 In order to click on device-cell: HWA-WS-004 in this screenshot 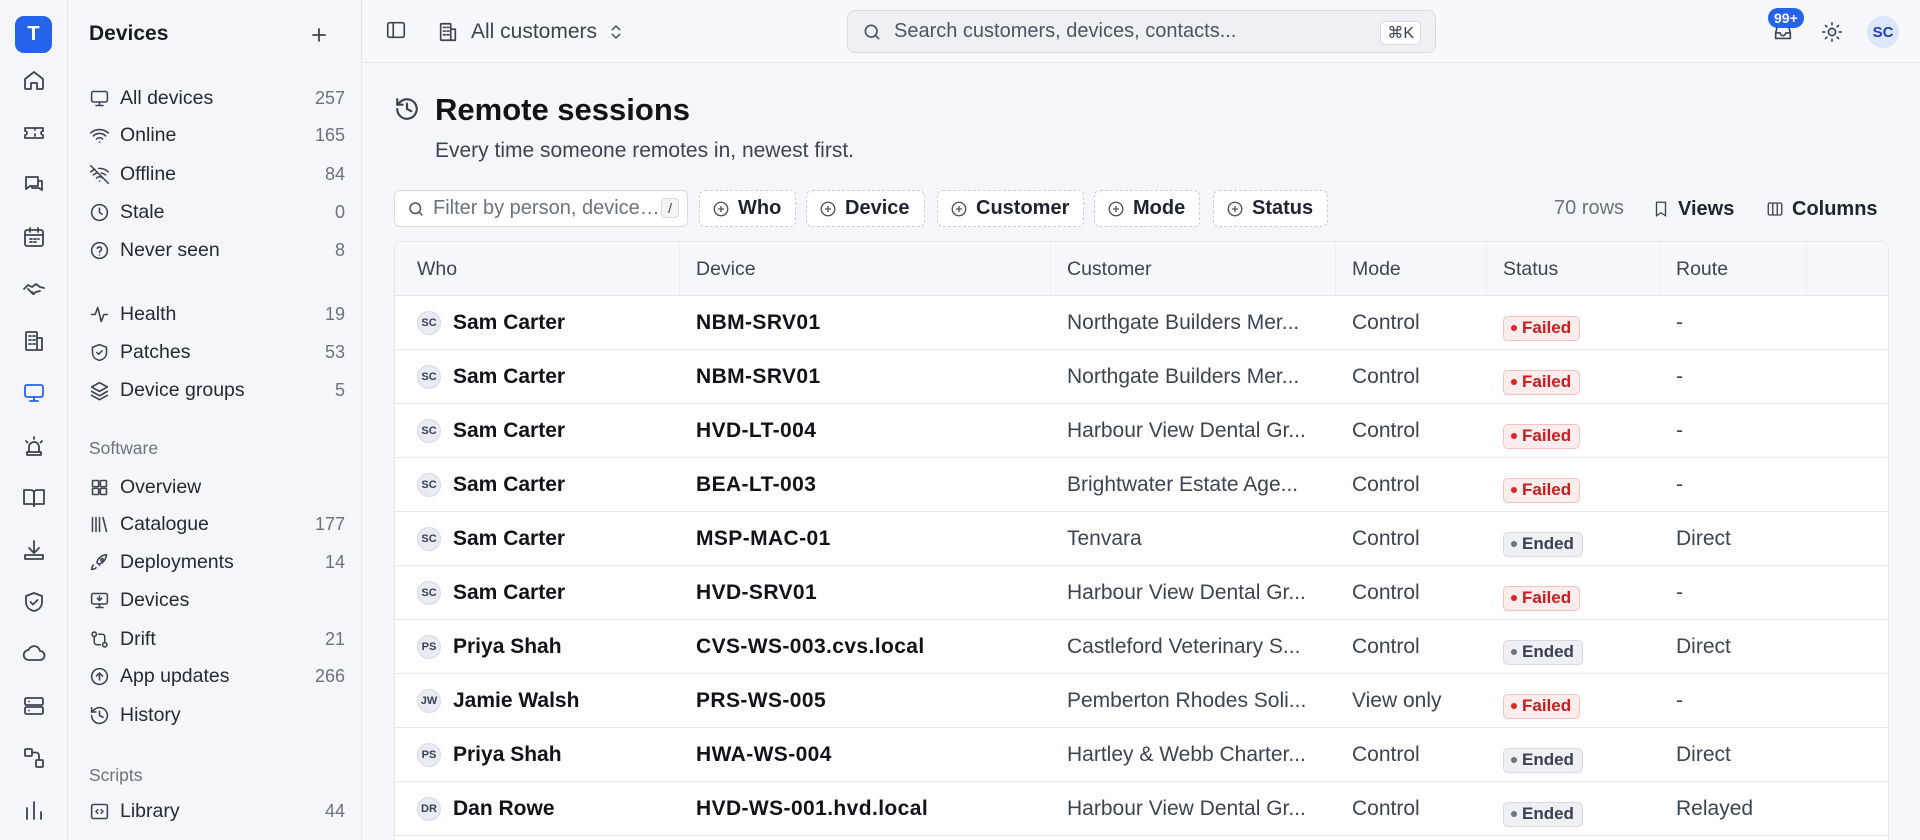, I will do `click(764, 755)`.